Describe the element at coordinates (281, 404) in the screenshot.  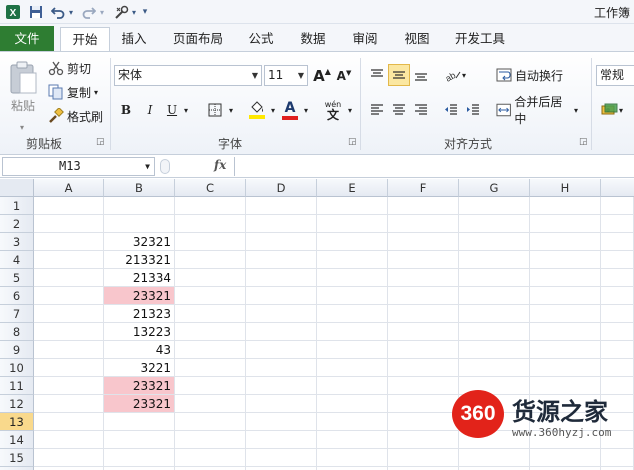
I see `cell-d12` at that location.